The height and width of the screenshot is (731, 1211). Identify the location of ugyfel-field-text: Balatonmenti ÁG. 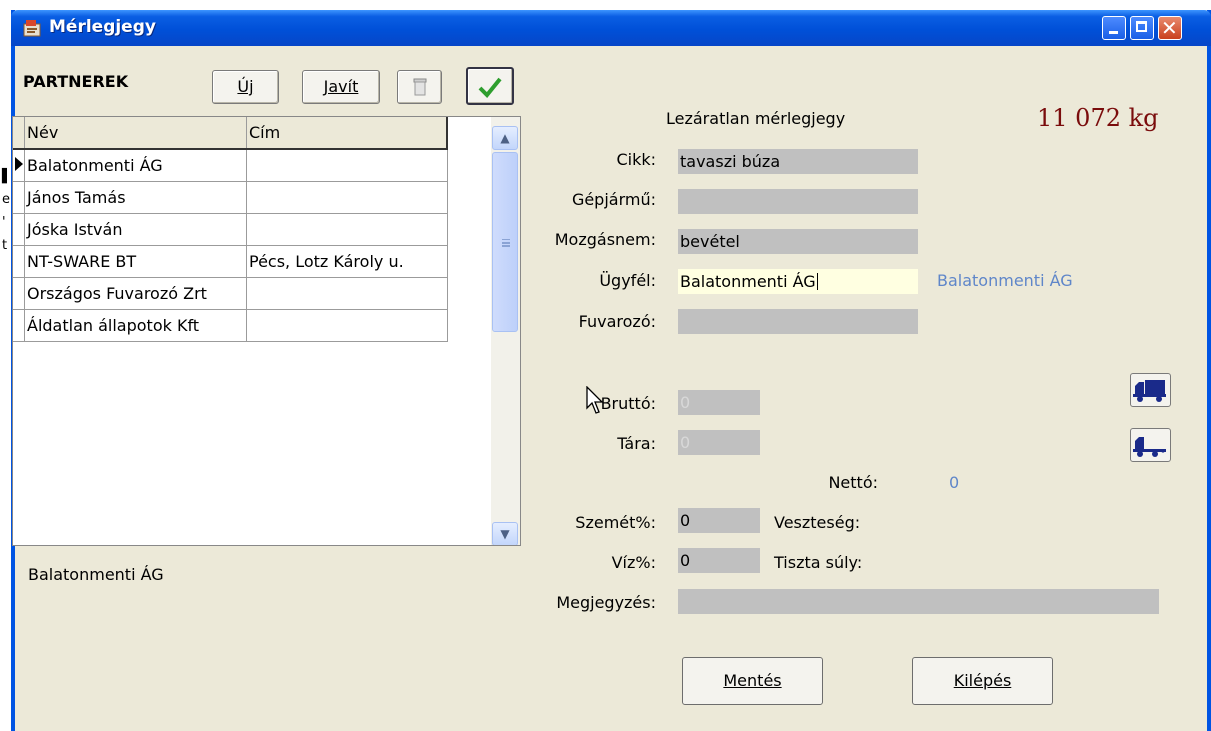
(748, 281).